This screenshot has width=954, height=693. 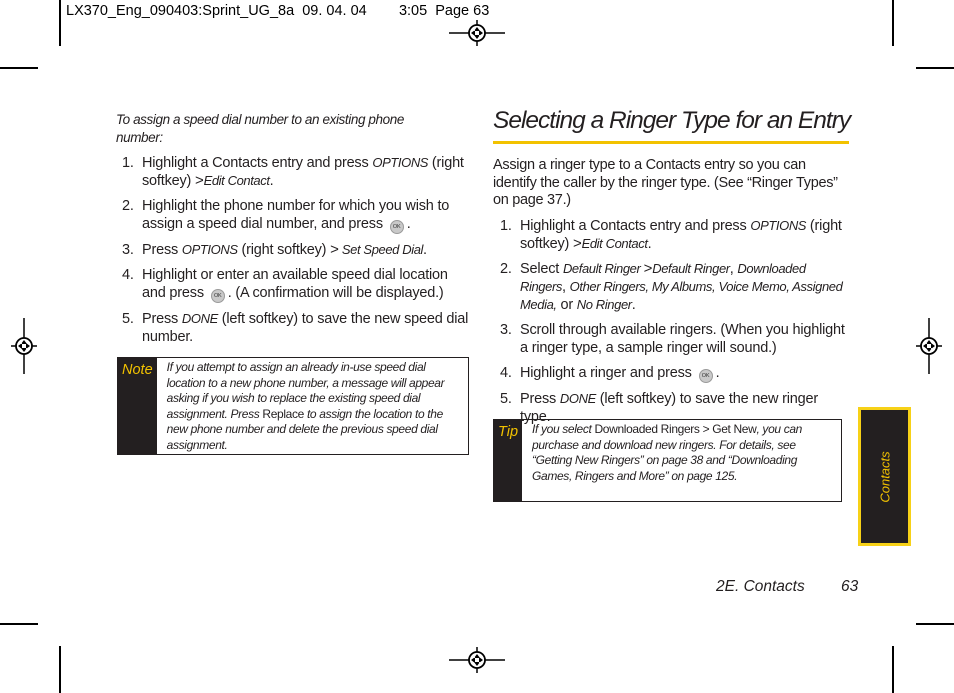 I want to click on menu-item-label: Set Speed Dial, so click(x=381, y=249).